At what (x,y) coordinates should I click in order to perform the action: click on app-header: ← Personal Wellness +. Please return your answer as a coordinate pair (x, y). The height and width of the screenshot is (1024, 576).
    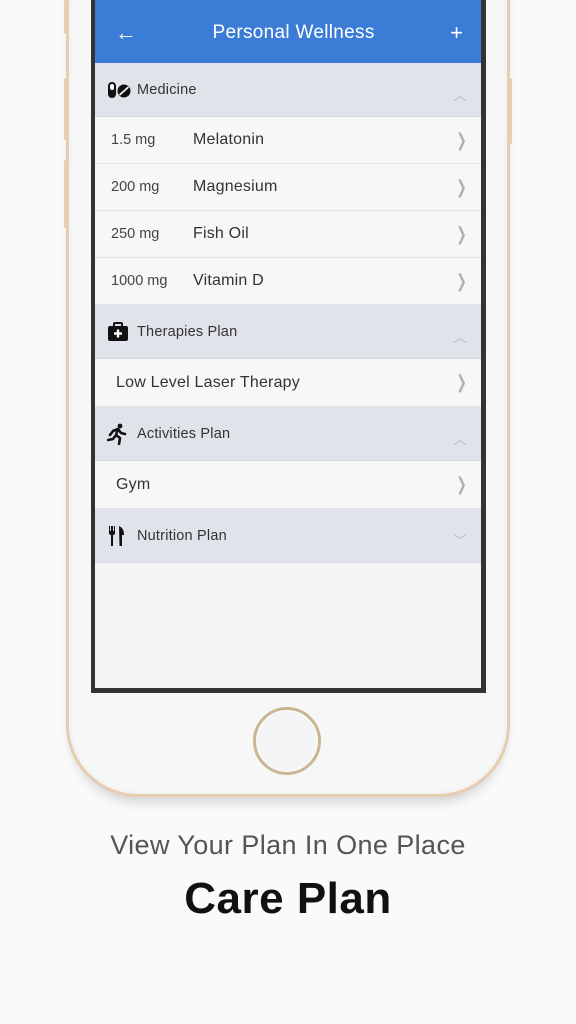
    Looking at the image, I should click on (288, 31).